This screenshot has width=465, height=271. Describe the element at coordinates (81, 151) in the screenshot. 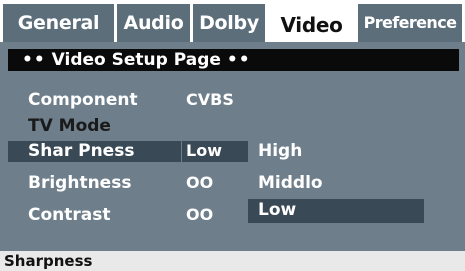

I see `sharpness-label: Shar Pness` at that location.